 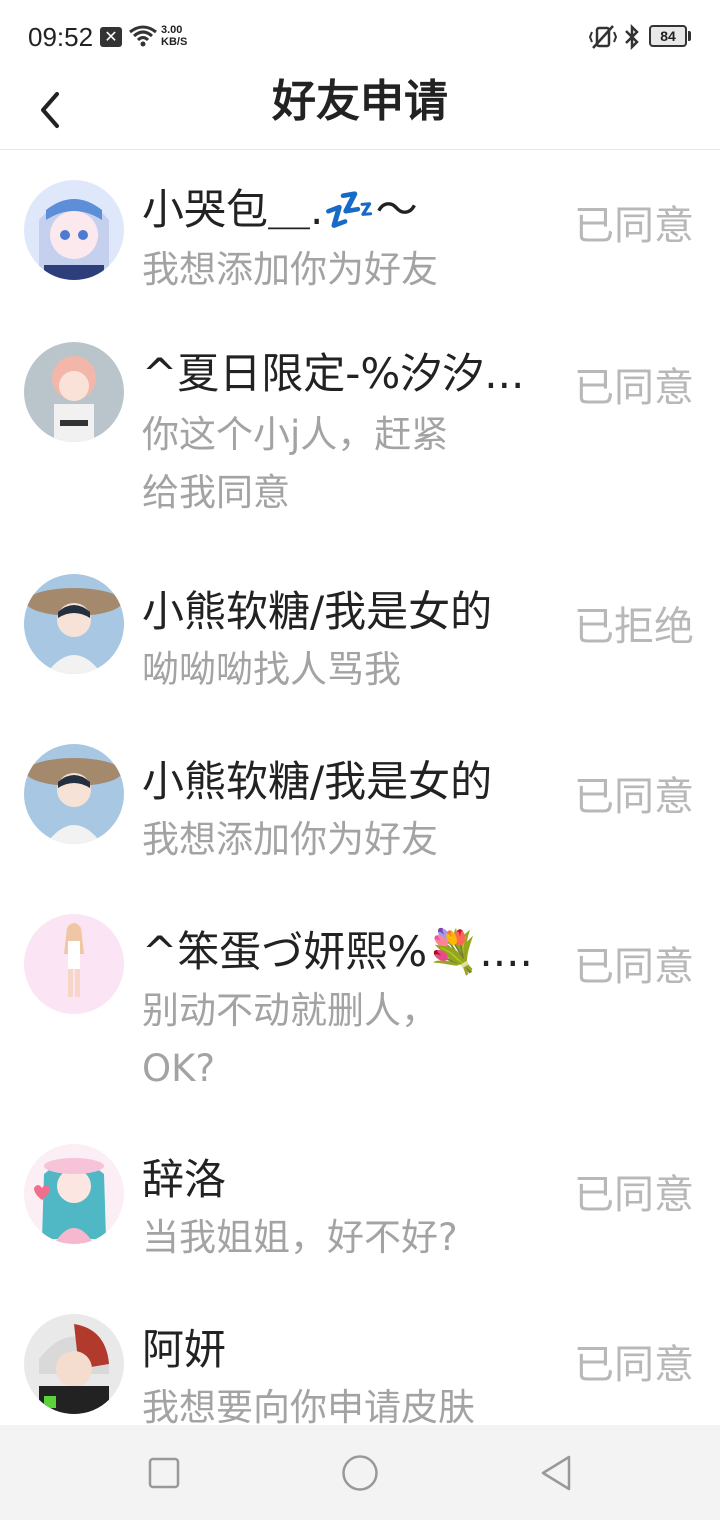 I want to click on request-message: 别动不动就删人，OK?, so click(x=290, y=1039).